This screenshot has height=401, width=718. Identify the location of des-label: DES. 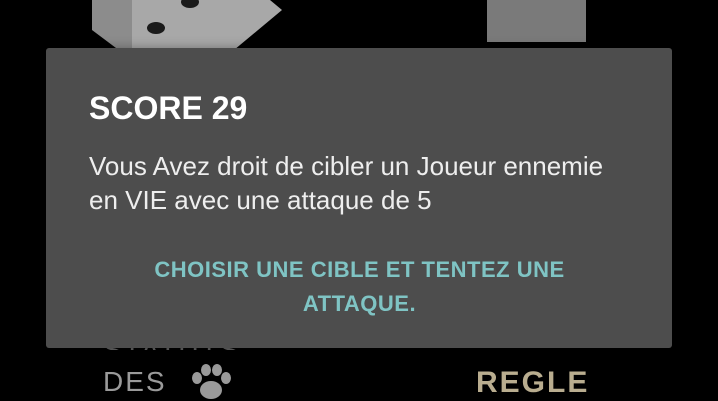
(135, 382).